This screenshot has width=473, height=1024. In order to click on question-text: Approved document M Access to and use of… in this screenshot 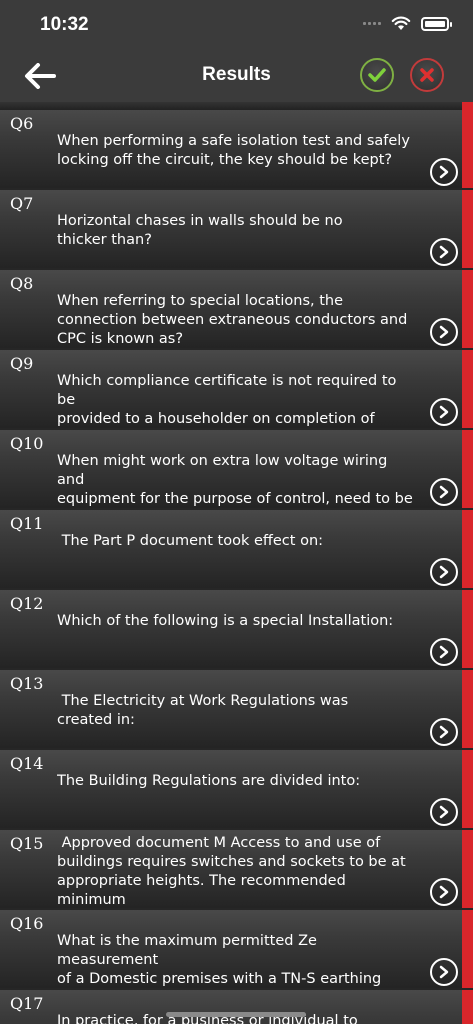, I will do `click(231, 871)`.